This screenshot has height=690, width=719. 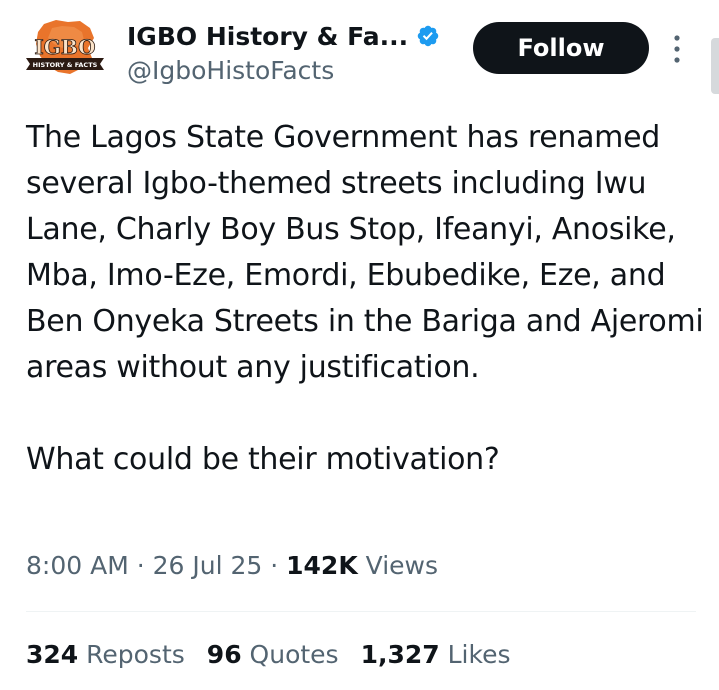 What do you see at coordinates (400, 654) in the screenshot?
I see `likes-count: 1,327` at bounding box center [400, 654].